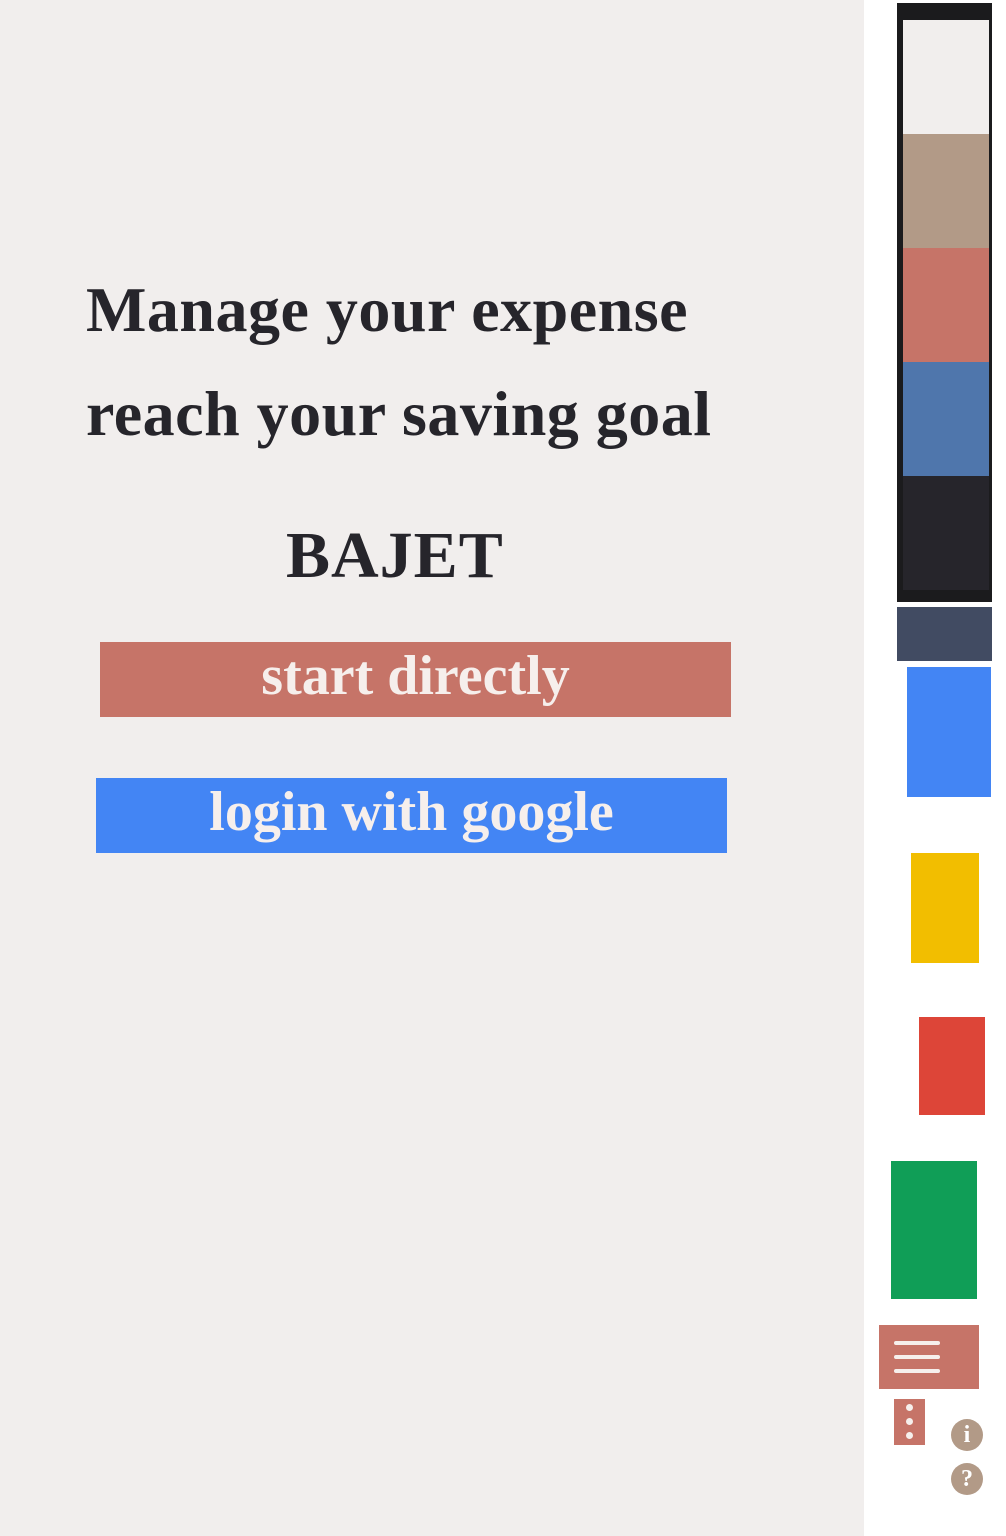 This screenshot has height=1536, width=1006. What do you see at coordinates (967, 1435) in the screenshot?
I see `info-icon: i` at bounding box center [967, 1435].